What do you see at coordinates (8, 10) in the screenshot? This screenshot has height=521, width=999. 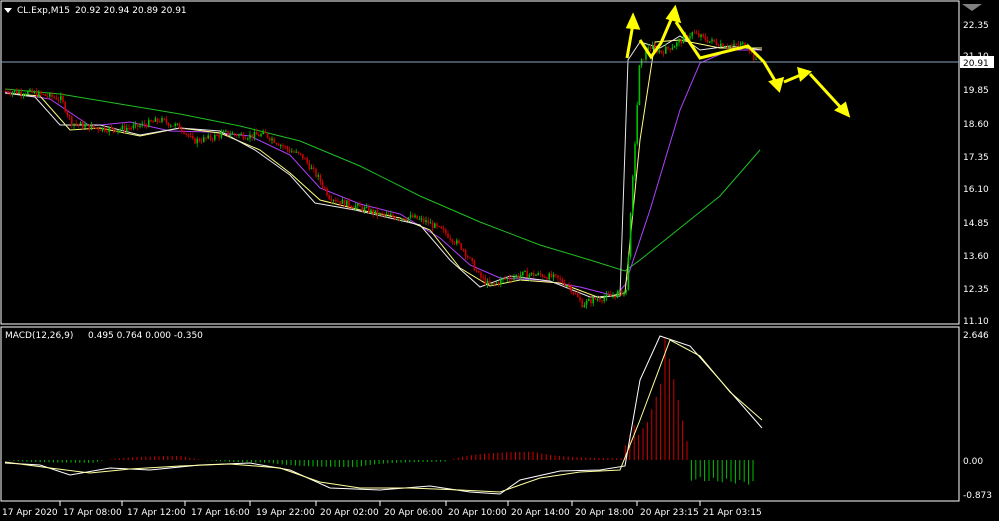 I see `symbol-dropdown-icon` at bounding box center [8, 10].